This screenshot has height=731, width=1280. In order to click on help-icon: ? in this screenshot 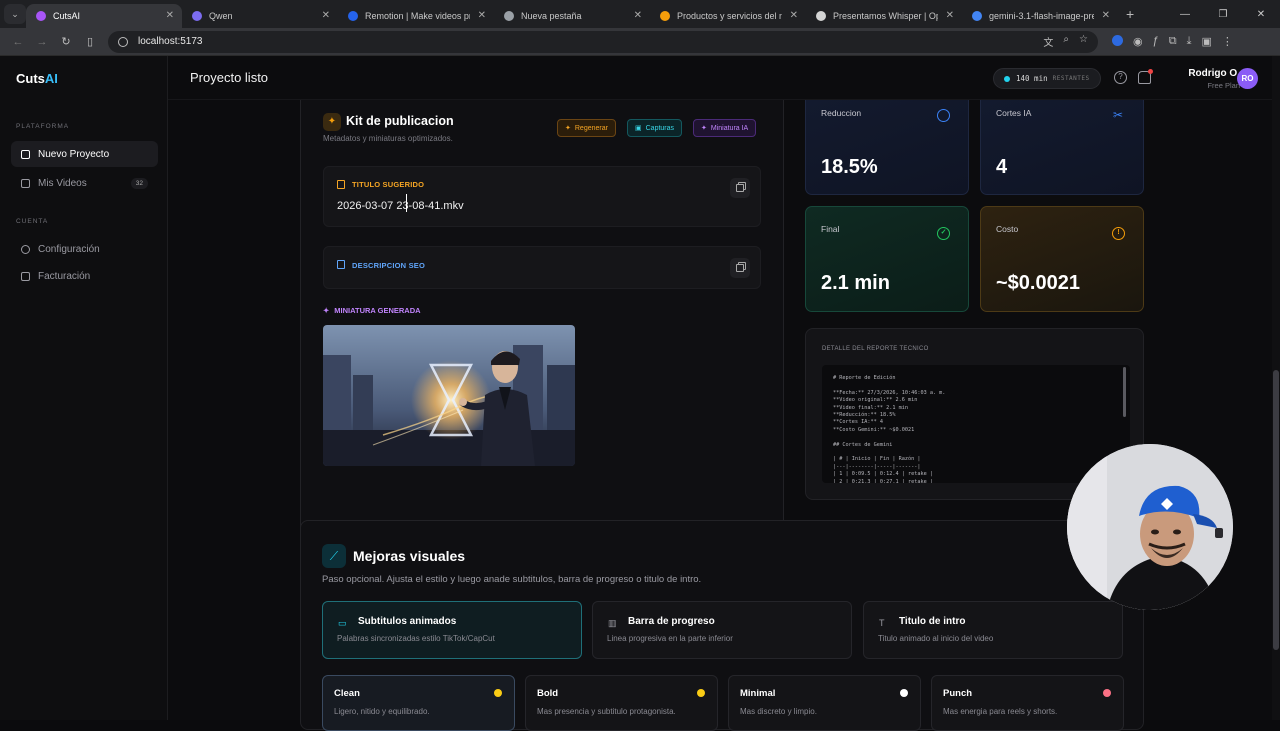, I will do `click(1120, 77)`.